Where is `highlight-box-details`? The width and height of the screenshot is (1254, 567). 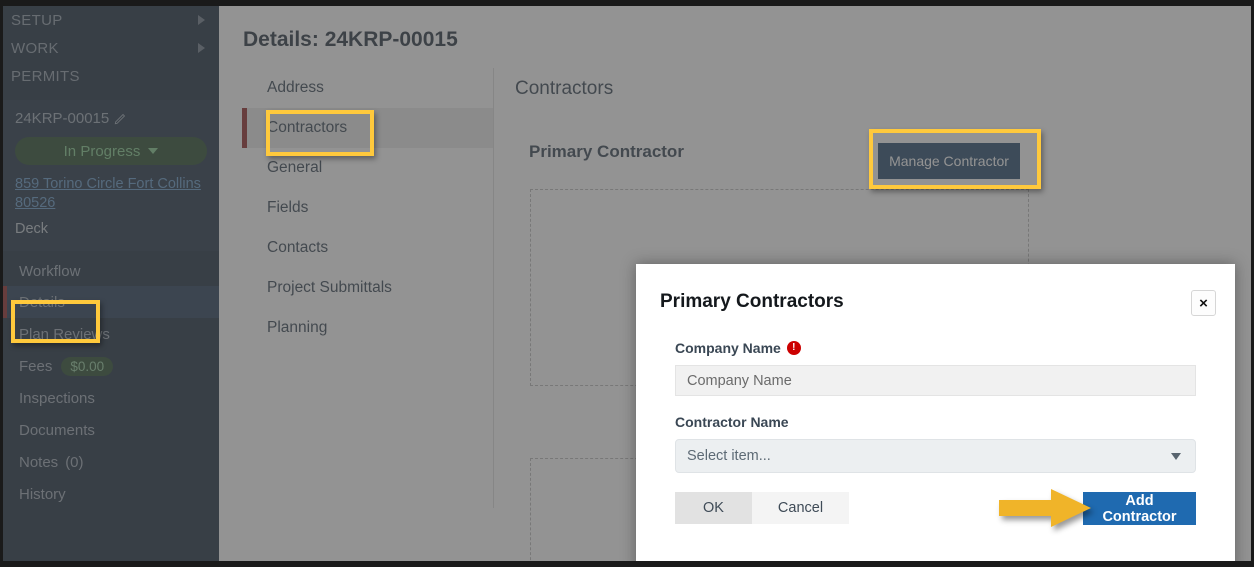
highlight-box-details is located at coordinates (55, 321).